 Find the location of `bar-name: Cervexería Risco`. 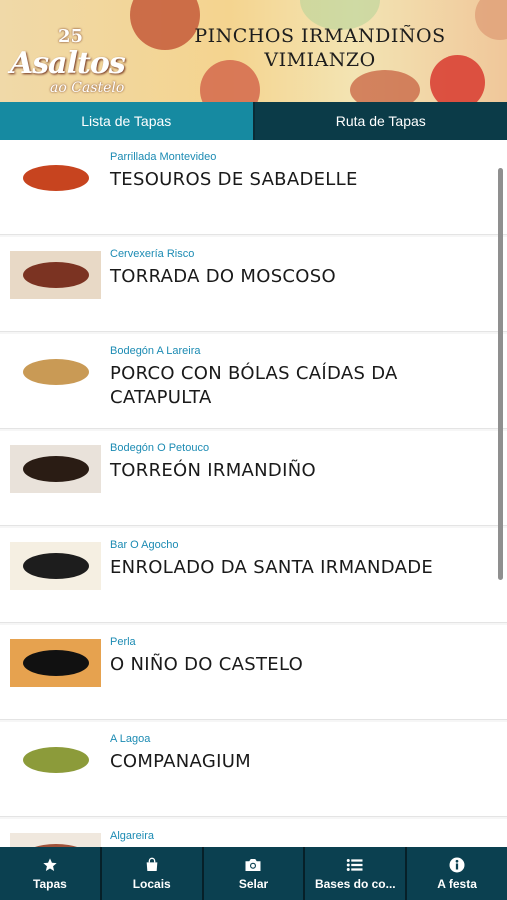

bar-name: Cervexería Risco is located at coordinates (152, 254).